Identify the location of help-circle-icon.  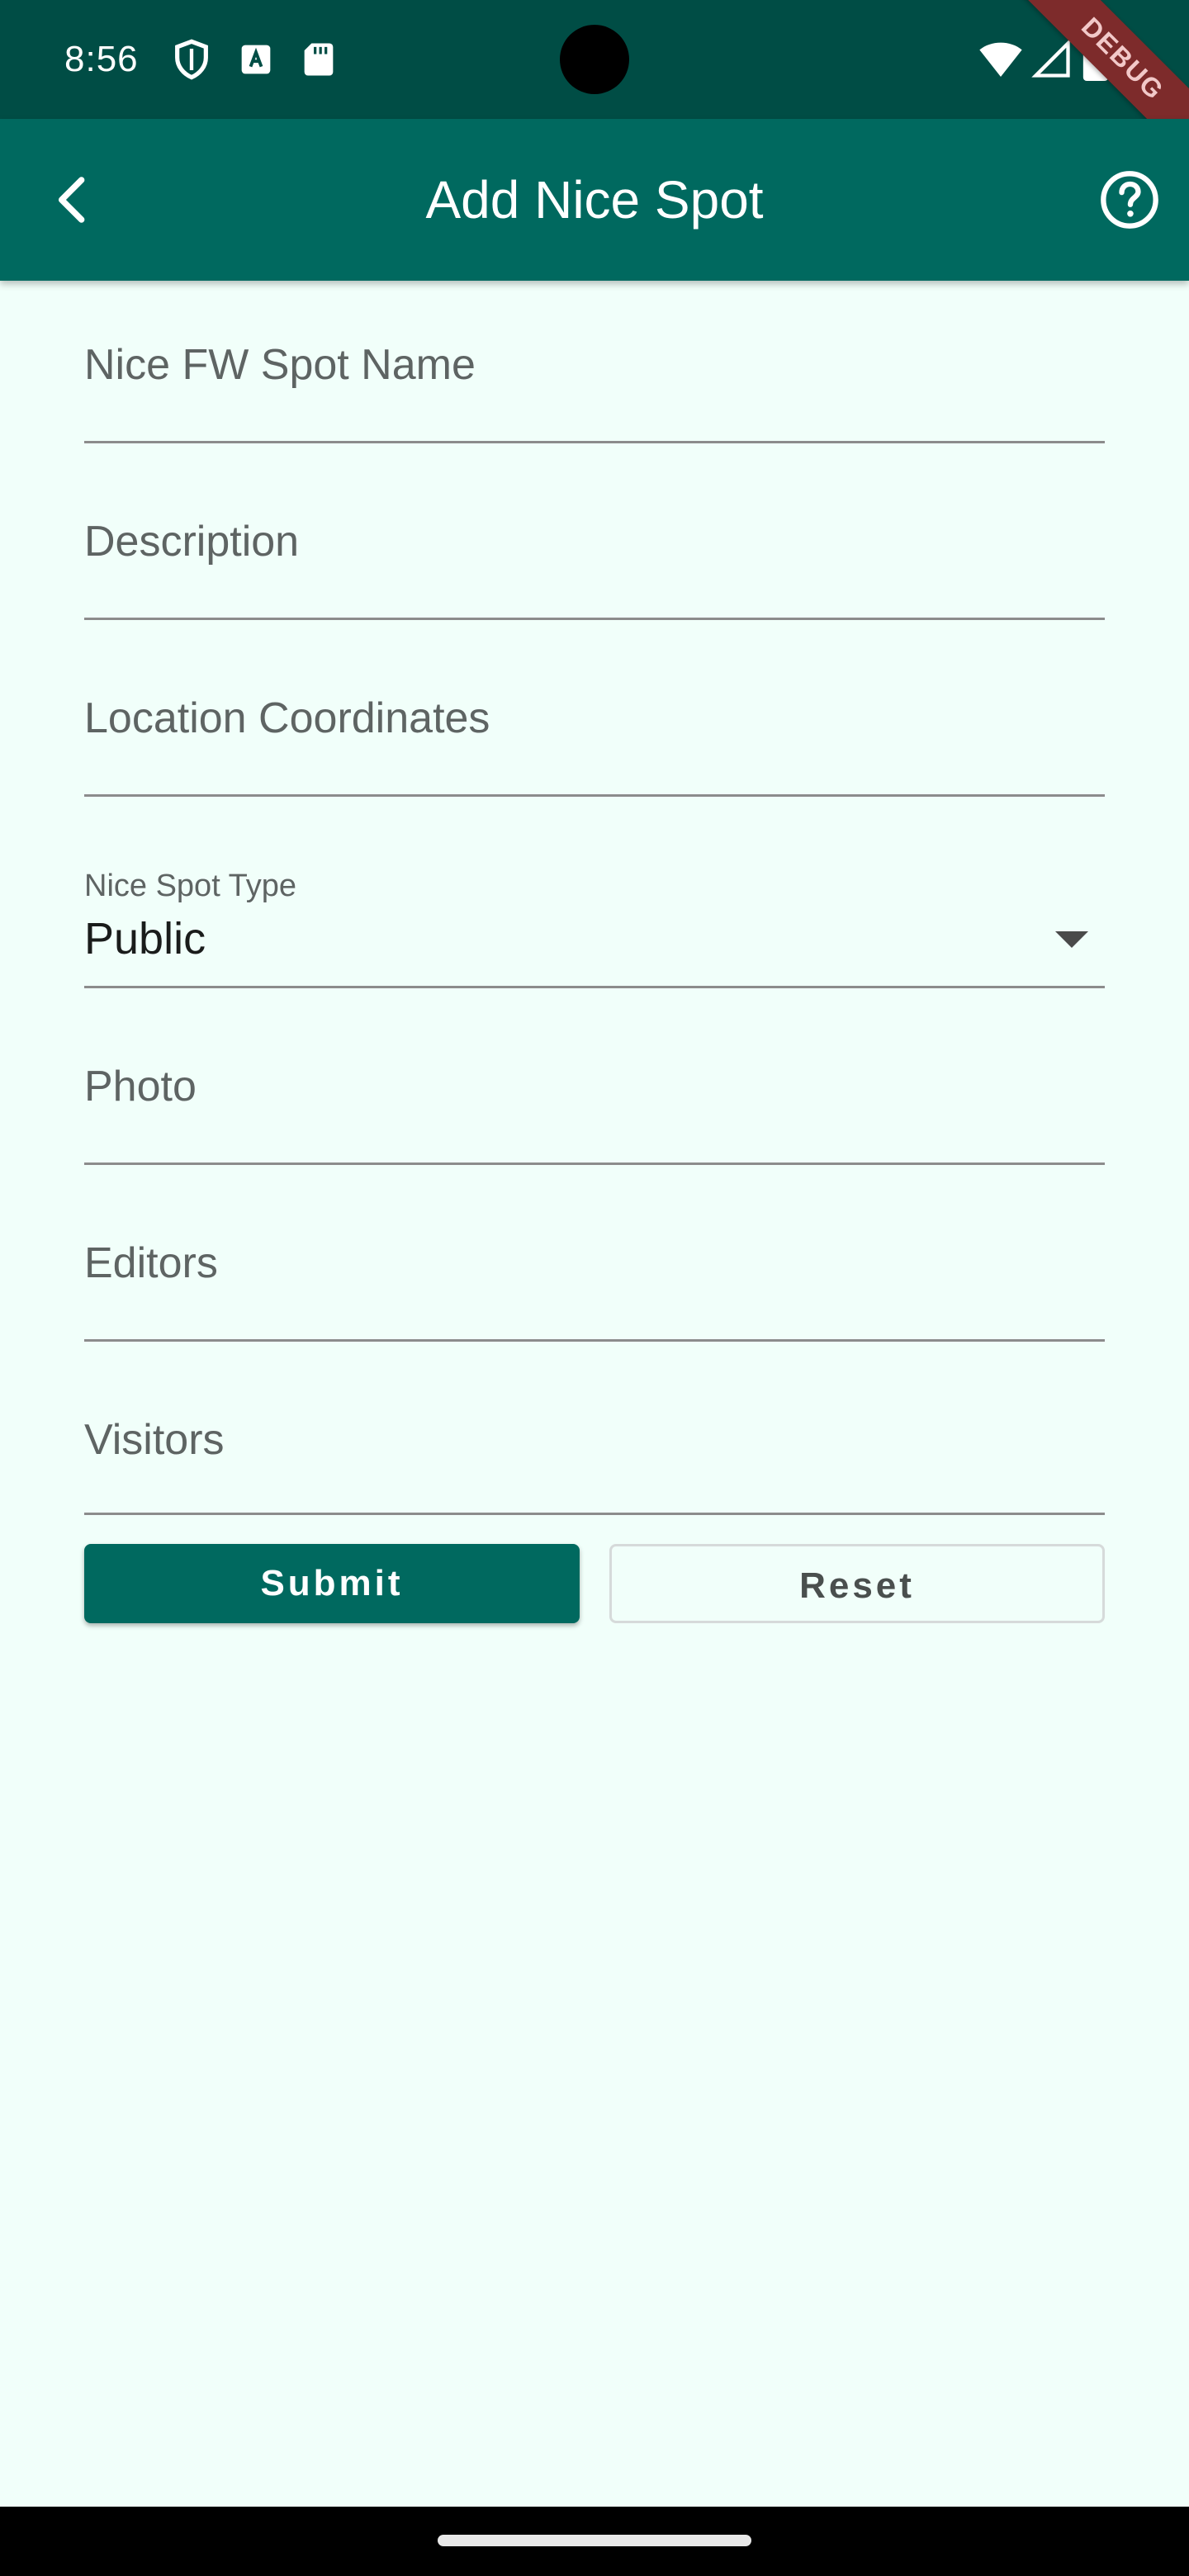
(1129, 200).